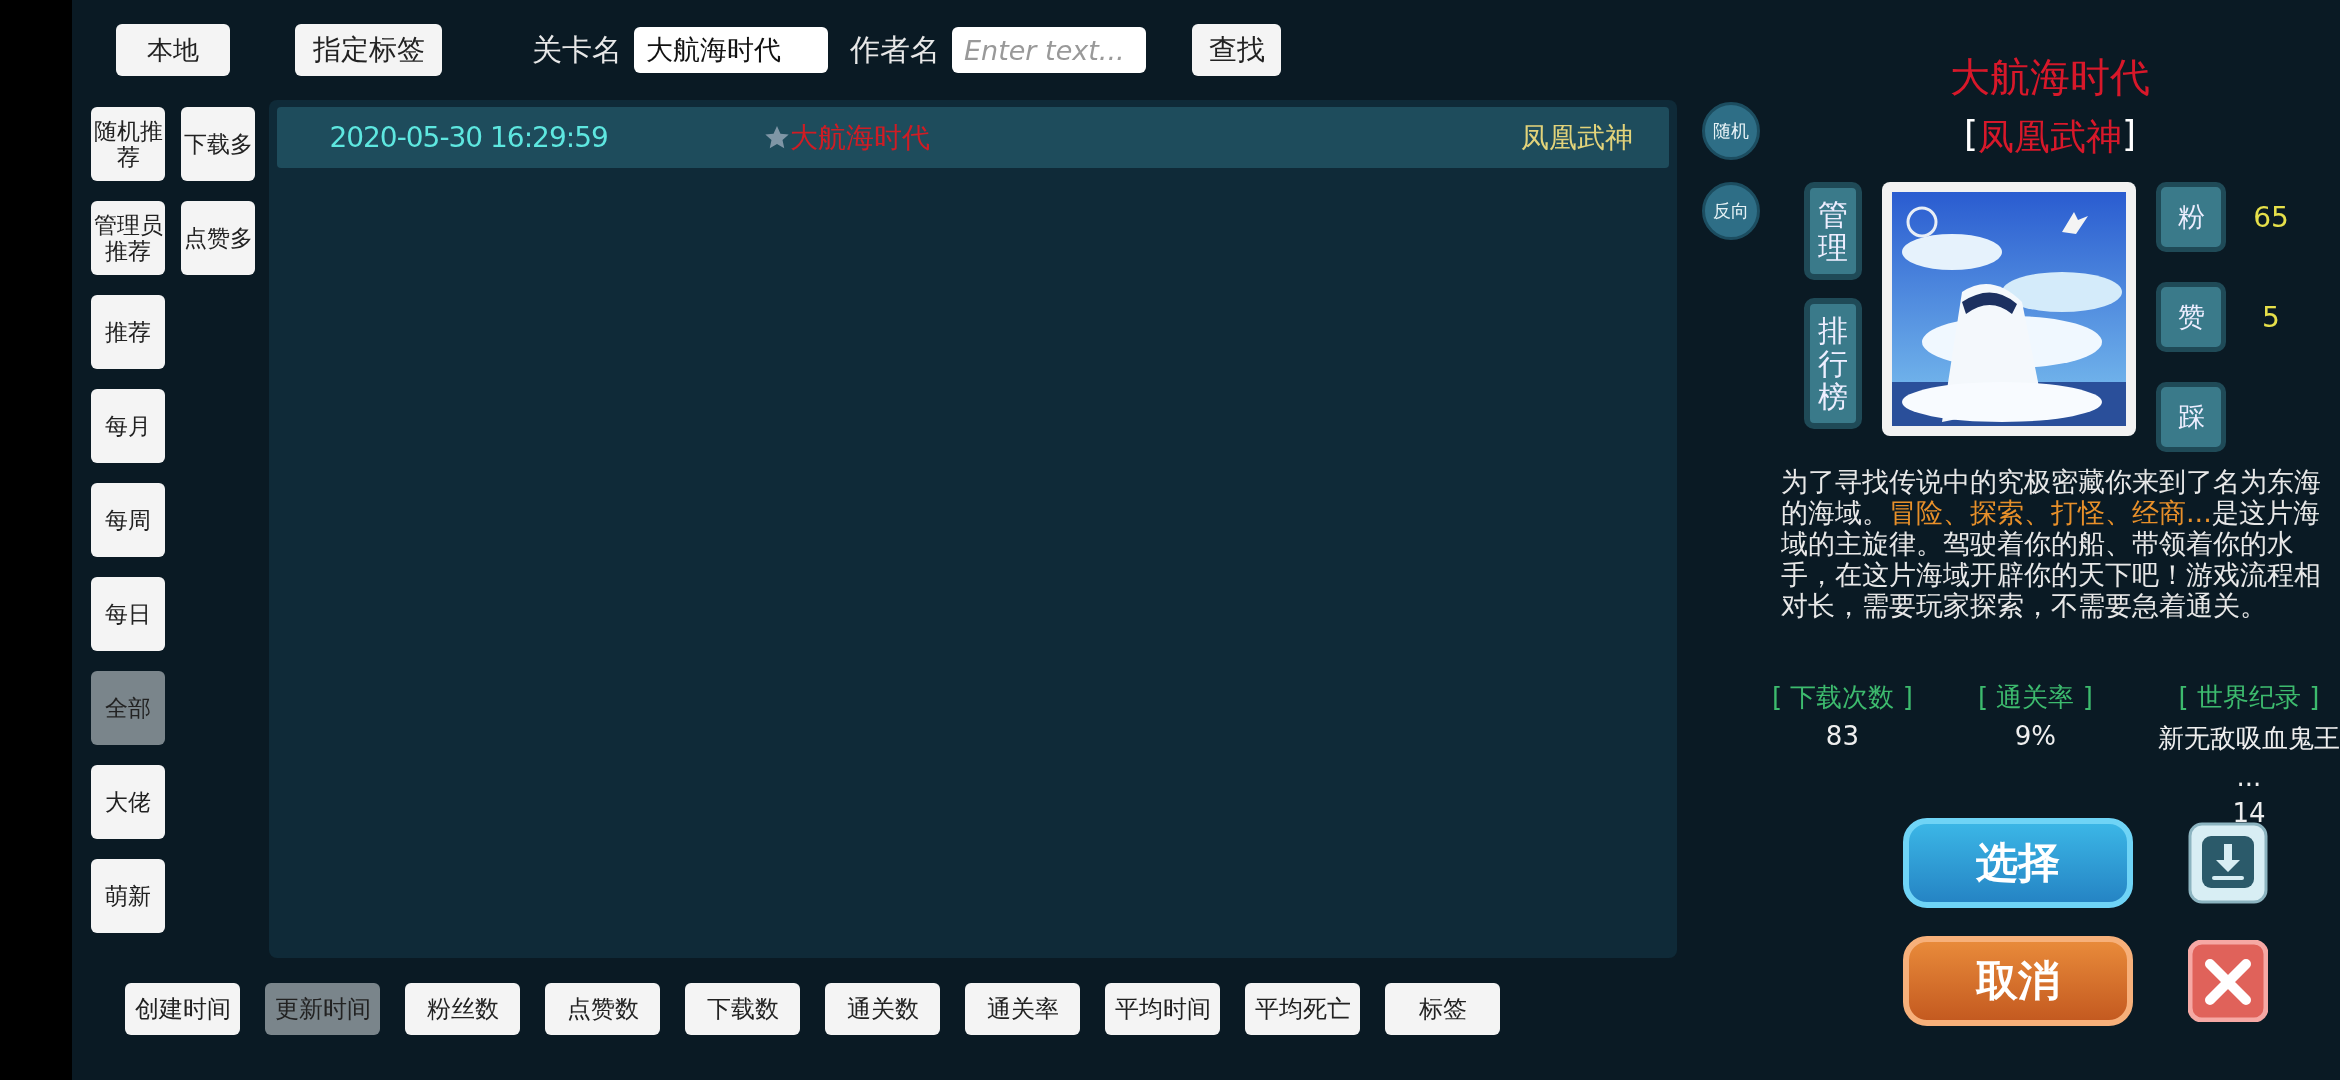 Image resolution: width=2340 pixels, height=1080 pixels. Describe the element at coordinates (218, 144) in the screenshot. I see `filter-button: 下载多` at that location.